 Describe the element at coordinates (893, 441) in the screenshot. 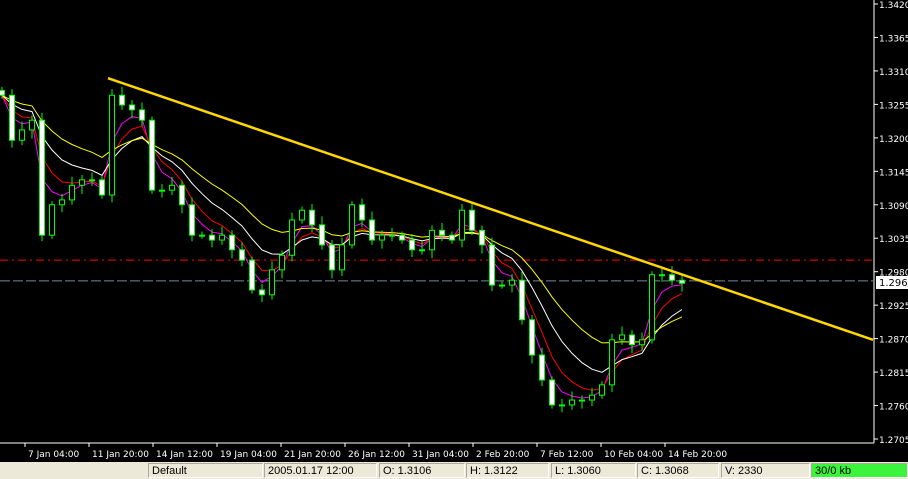

I see `price-tick-label: 1.2705` at that location.